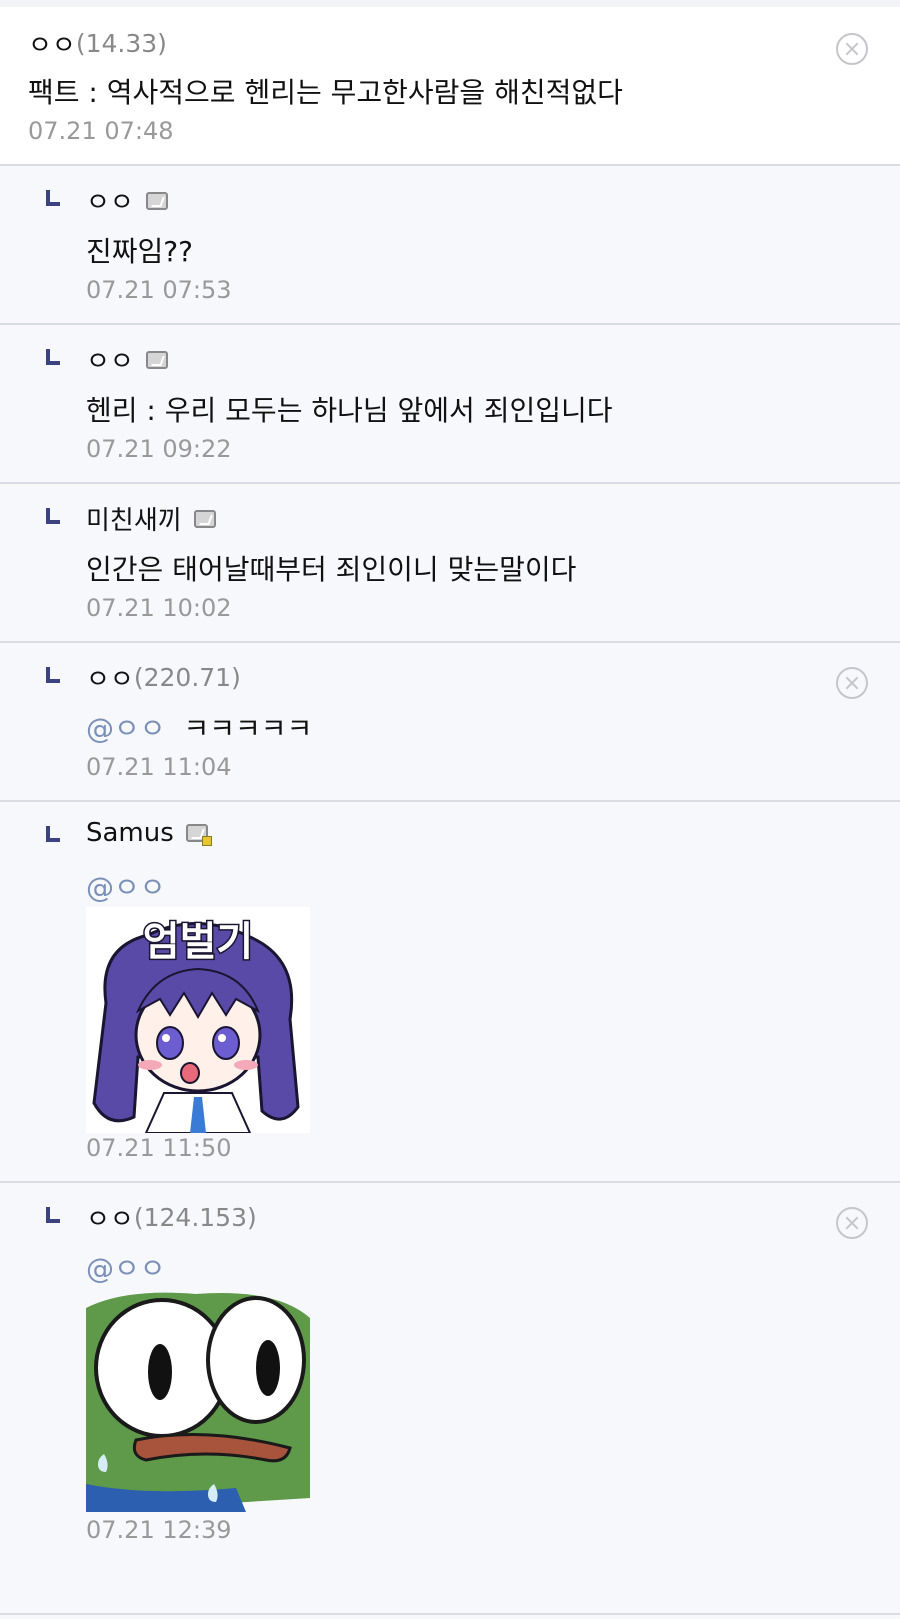  What do you see at coordinates (198, 835) in the screenshot?
I see `half-fixed-nick-icon` at bounding box center [198, 835].